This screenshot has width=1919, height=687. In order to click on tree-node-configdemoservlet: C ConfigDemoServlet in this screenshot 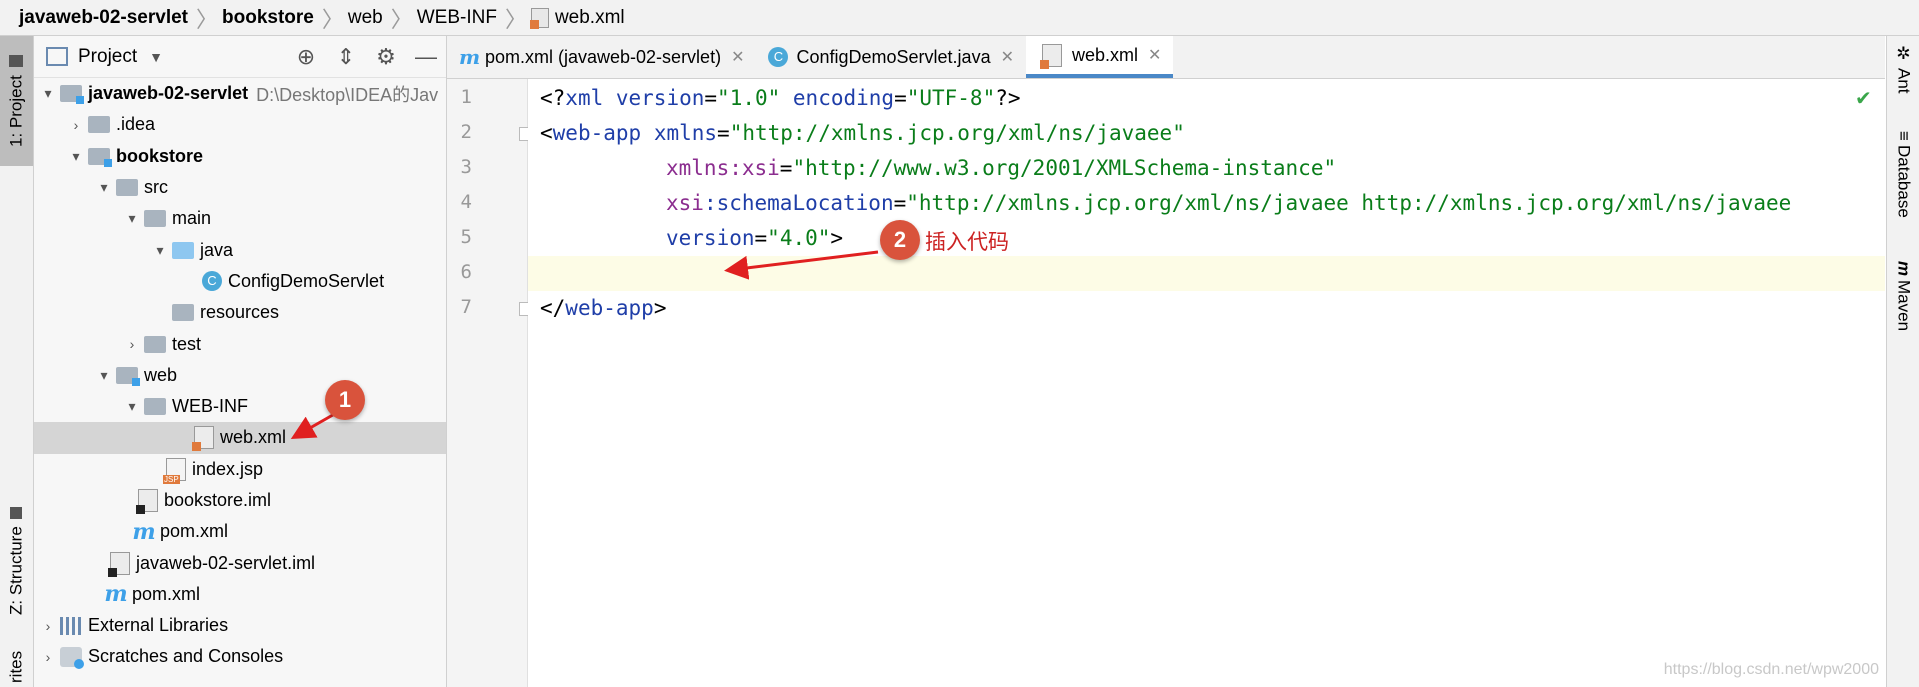, I will do `click(240, 281)`.